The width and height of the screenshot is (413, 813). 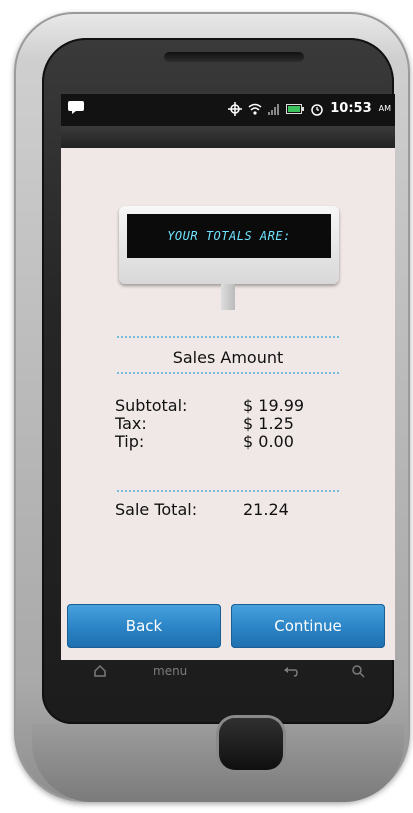 What do you see at coordinates (234, 57) in the screenshot?
I see `earpiece-speaker` at bounding box center [234, 57].